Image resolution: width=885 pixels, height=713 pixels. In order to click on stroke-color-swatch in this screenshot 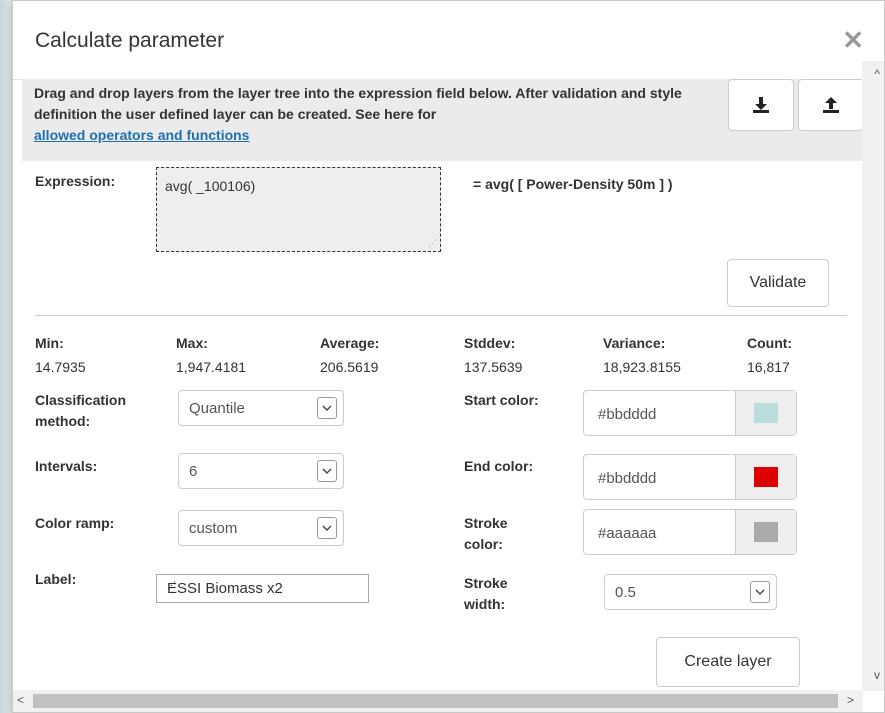, I will do `click(766, 532)`.